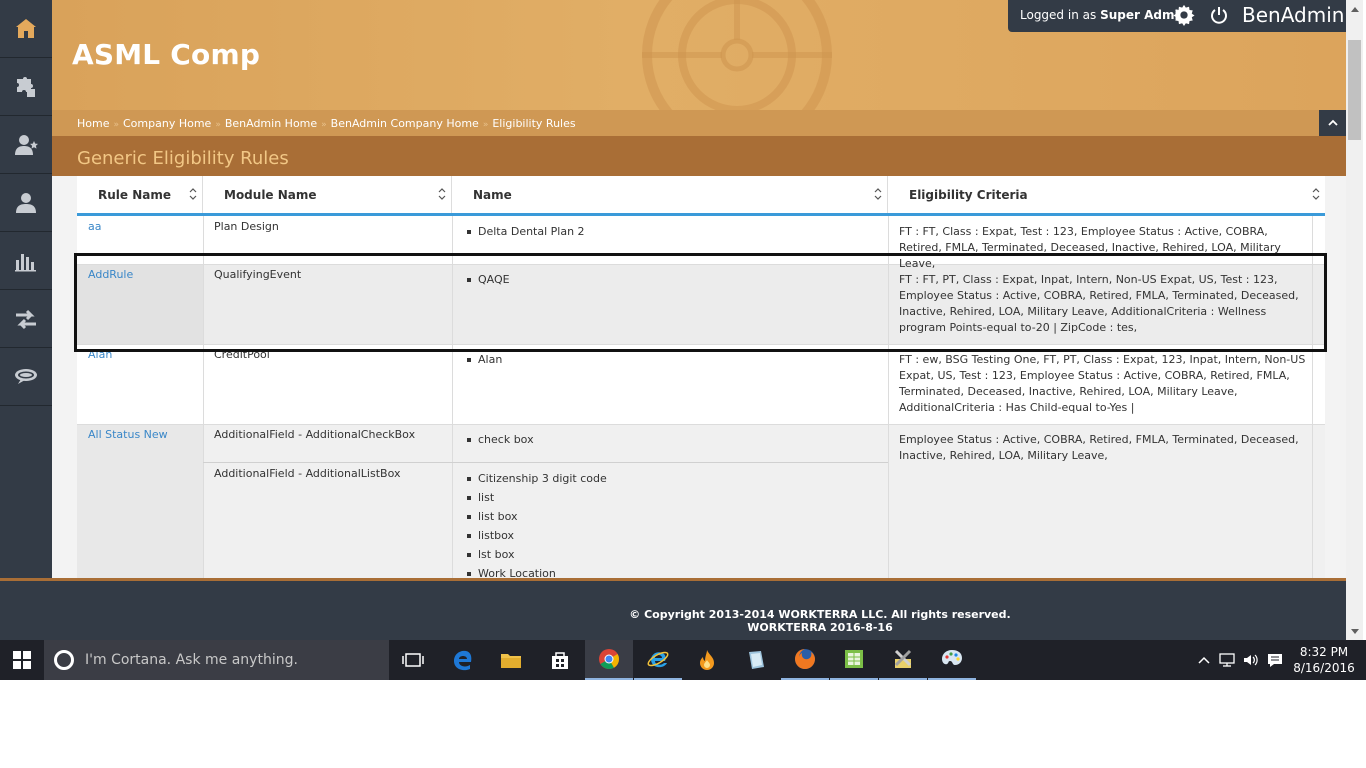 The width and height of the screenshot is (1366, 768). I want to click on list-item: listbox, so click(671, 536).